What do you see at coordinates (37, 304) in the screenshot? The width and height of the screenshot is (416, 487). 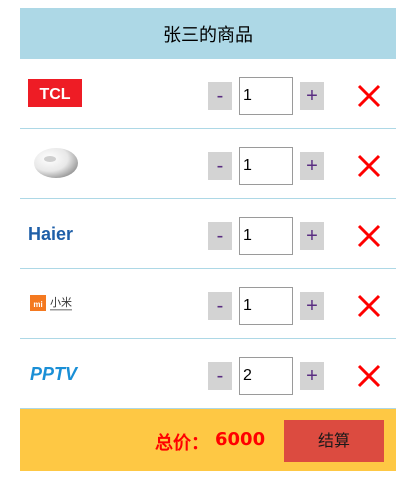 I see `svg-text: mi` at bounding box center [37, 304].